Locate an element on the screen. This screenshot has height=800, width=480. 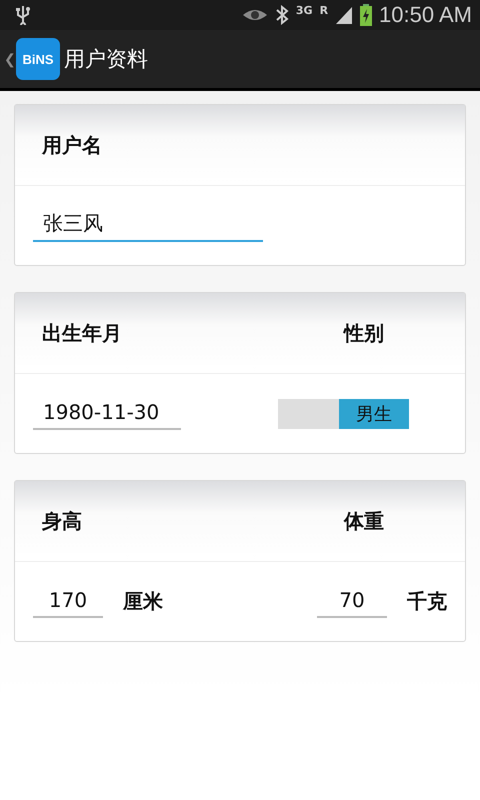
battery-icon is located at coordinates (366, 15).